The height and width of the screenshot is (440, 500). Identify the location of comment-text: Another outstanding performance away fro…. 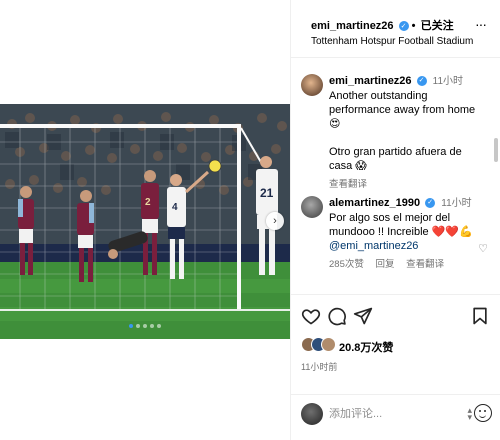
(402, 131).